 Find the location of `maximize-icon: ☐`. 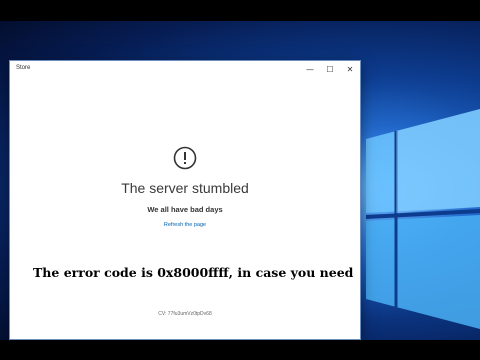

maximize-icon: ☐ is located at coordinates (330, 69).